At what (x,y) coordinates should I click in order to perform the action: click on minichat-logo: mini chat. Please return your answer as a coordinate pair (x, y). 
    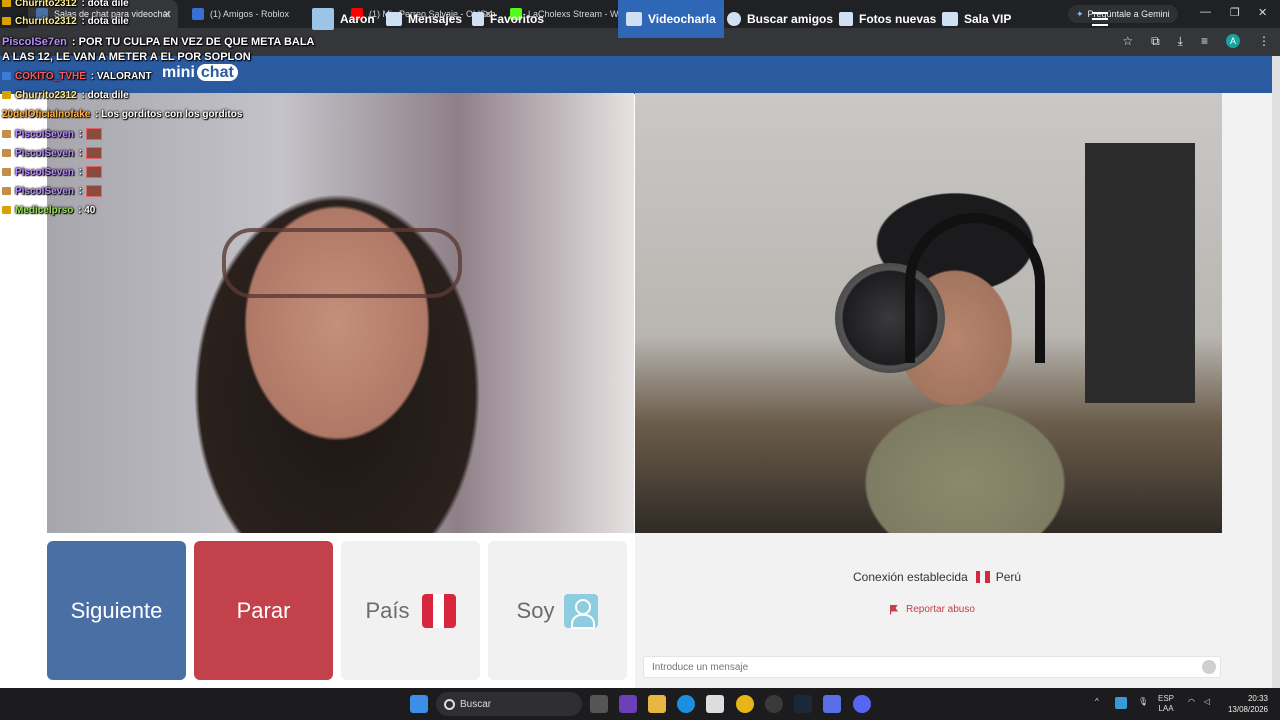
    Looking at the image, I should click on (199, 73).